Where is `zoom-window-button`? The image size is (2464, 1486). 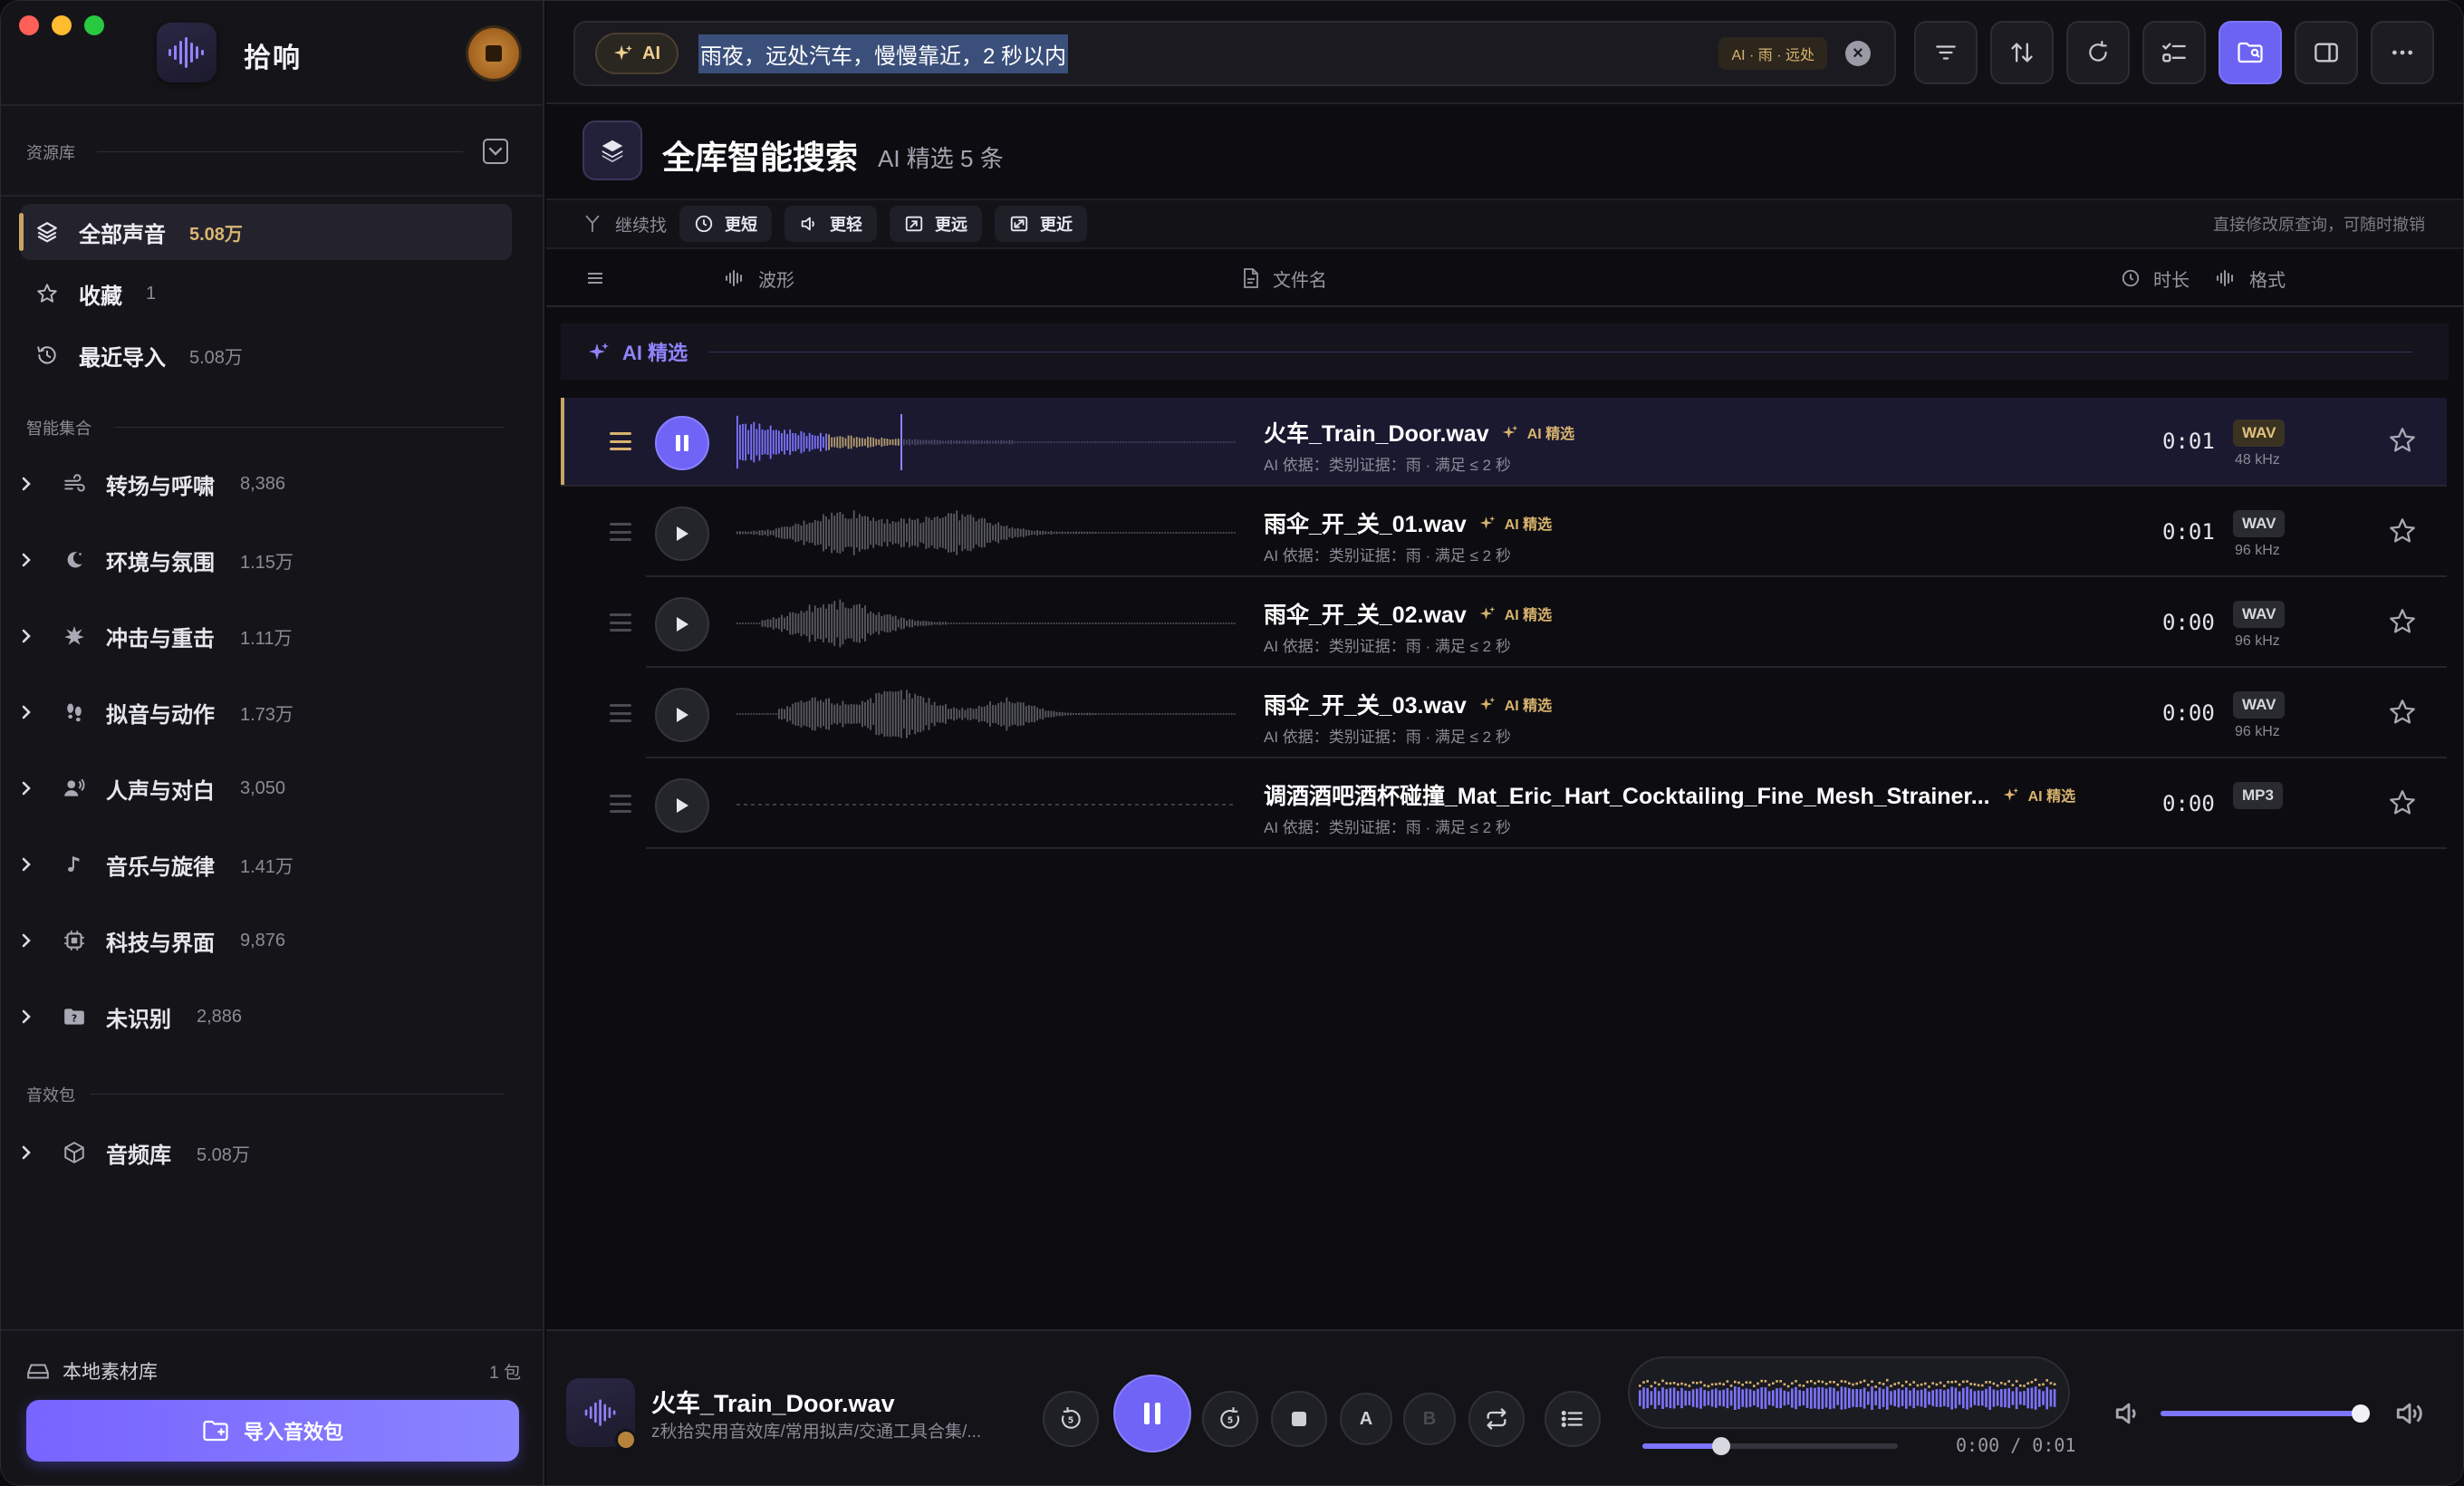 zoom-window-button is located at coordinates (94, 25).